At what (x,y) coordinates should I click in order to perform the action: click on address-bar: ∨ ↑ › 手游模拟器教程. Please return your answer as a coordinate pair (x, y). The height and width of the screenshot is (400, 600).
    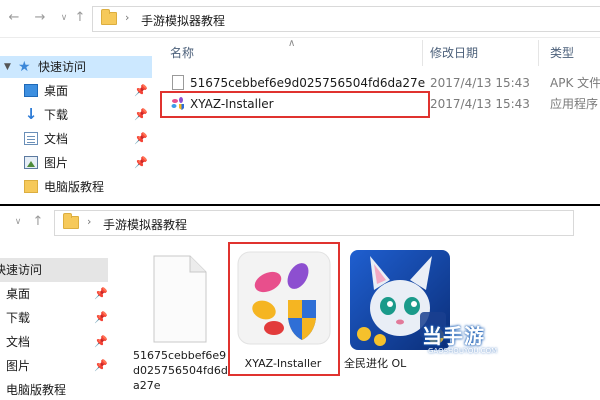
    Looking at the image, I should click on (300, 223).